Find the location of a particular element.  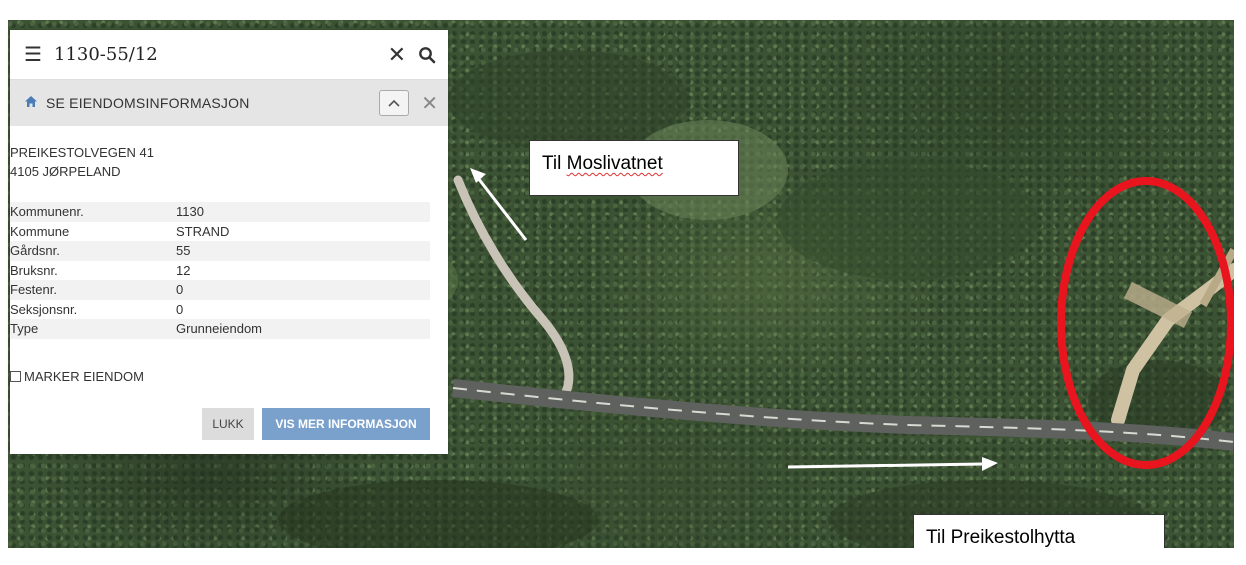

label-to-lake: Til Moslivatnet is located at coordinates (634, 168).